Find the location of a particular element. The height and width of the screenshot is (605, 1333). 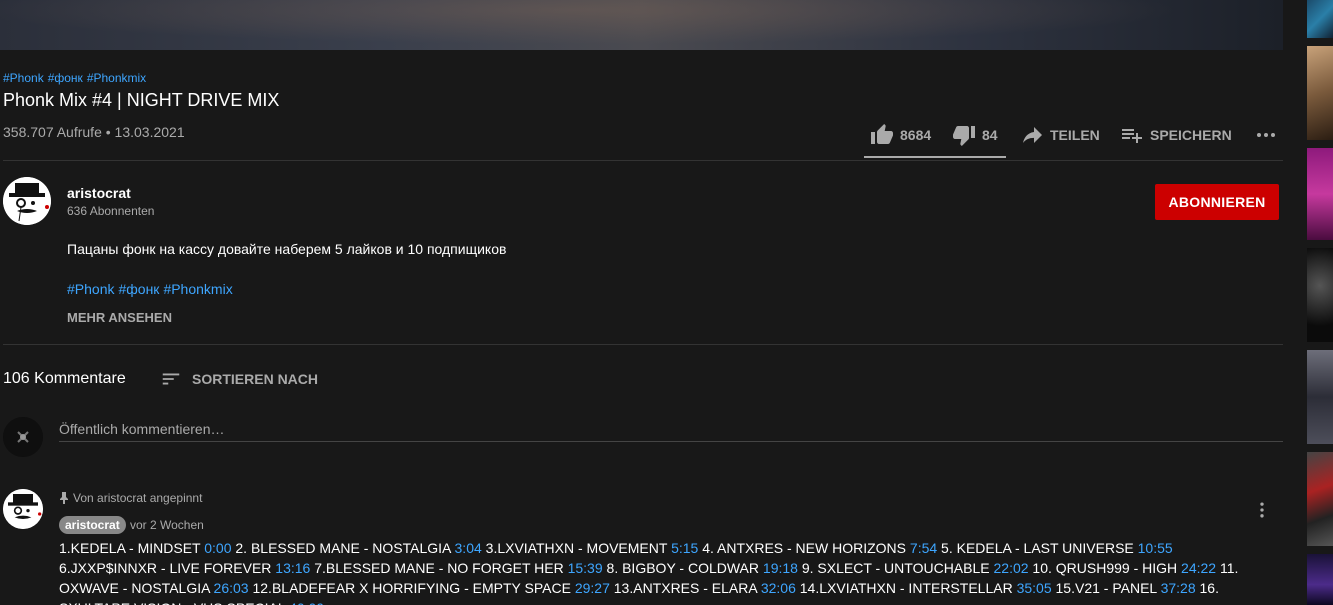

track-title: 6.JXXP$INNXR - LIVE FOREVER is located at coordinates (167, 568).